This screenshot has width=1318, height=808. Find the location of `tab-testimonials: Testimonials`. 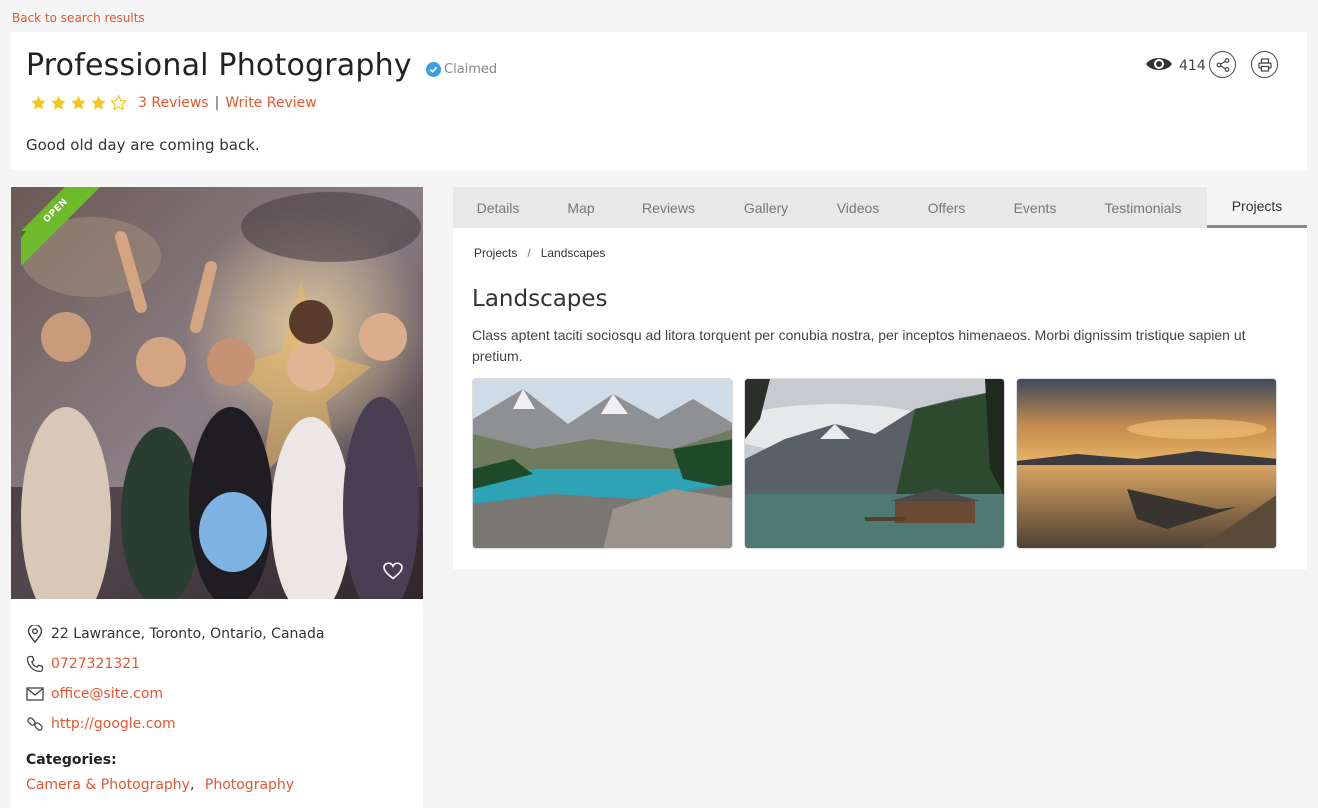

tab-testimonials: Testimonials is located at coordinates (1143, 207).